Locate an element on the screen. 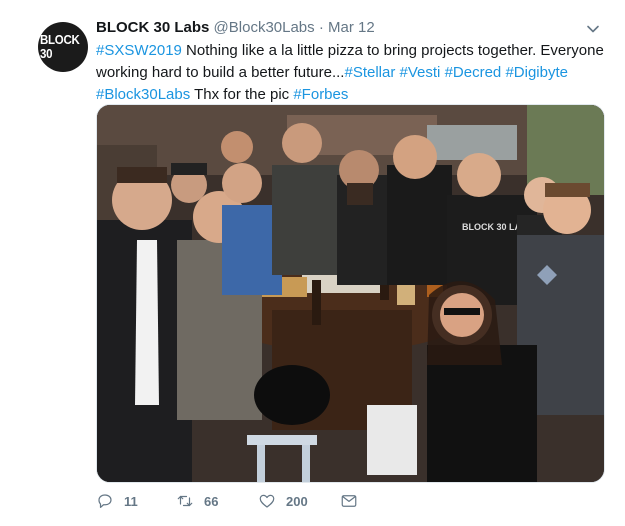 The image size is (625, 526). tweet-actions: 11 66 200 is located at coordinates (356, 505).